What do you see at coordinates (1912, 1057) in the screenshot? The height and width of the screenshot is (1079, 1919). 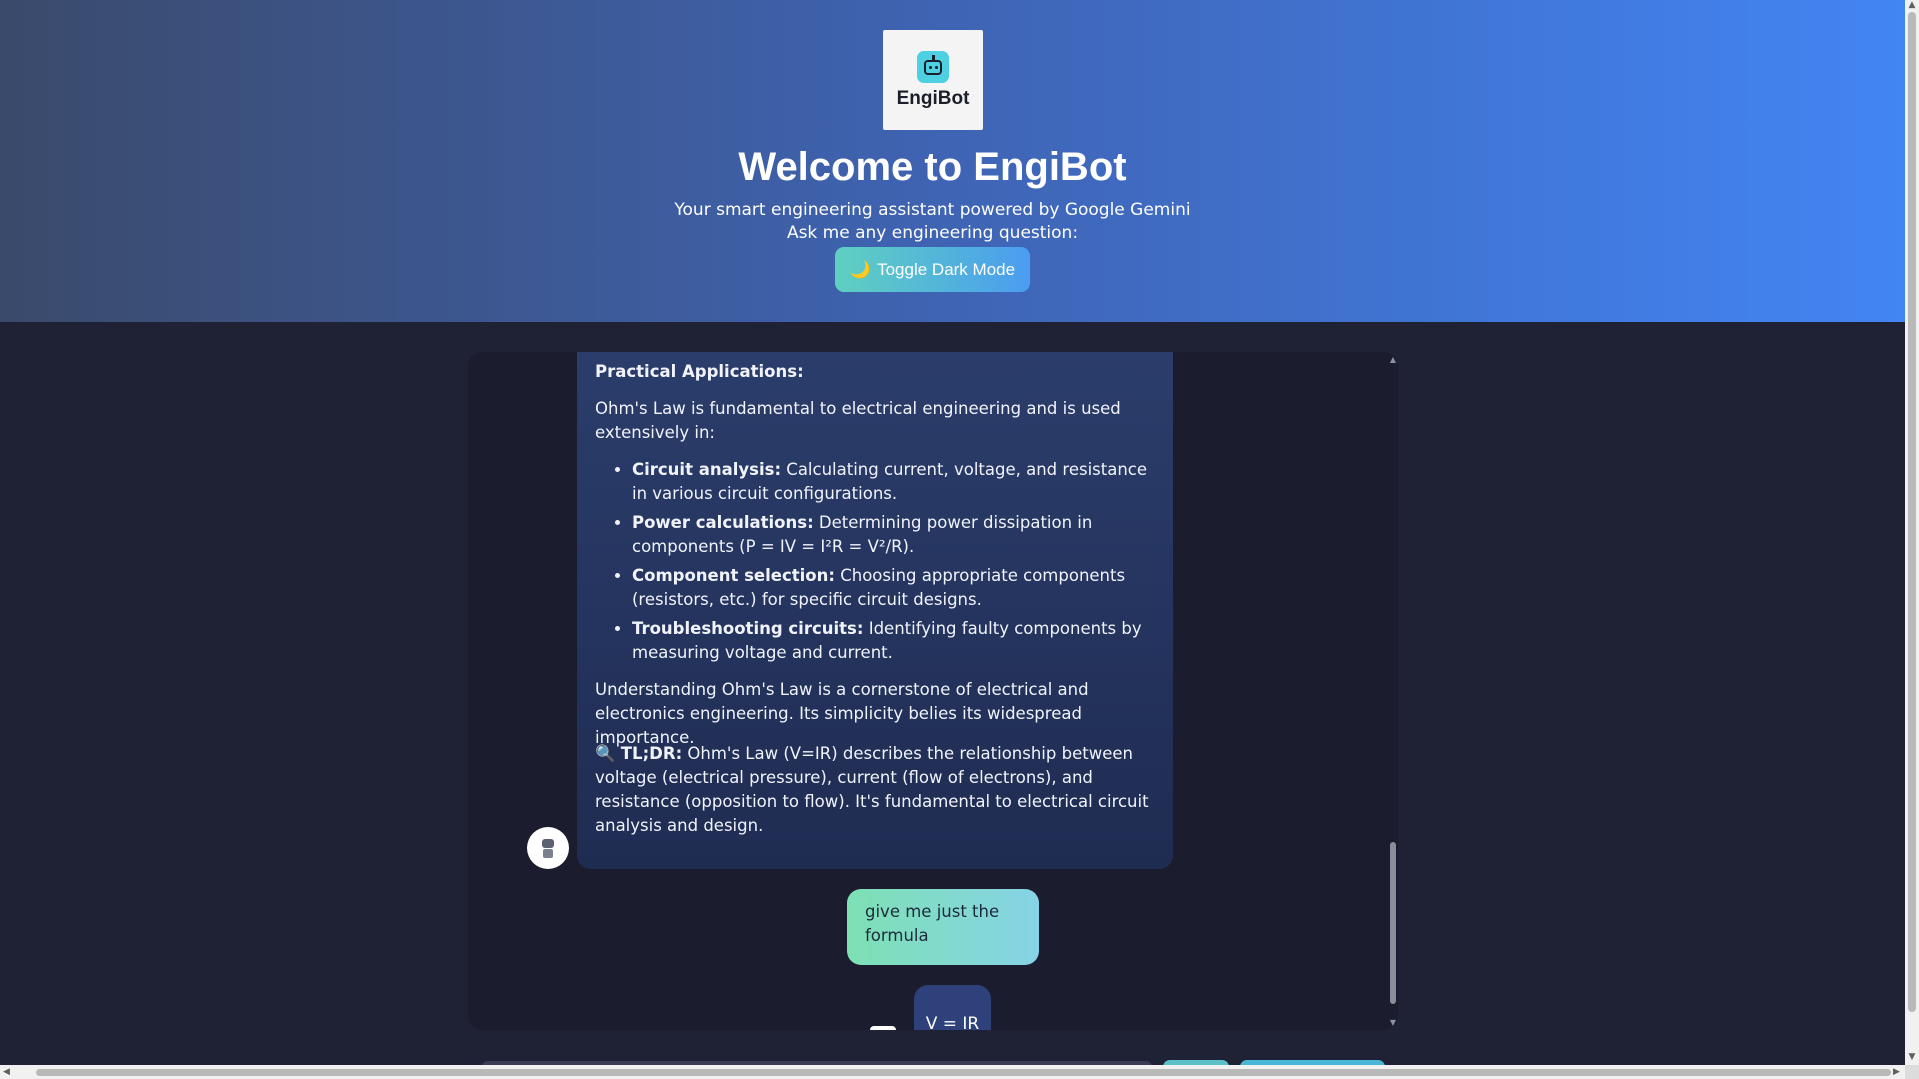 I see `scroll-down-arrow: ▼` at bounding box center [1912, 1057].